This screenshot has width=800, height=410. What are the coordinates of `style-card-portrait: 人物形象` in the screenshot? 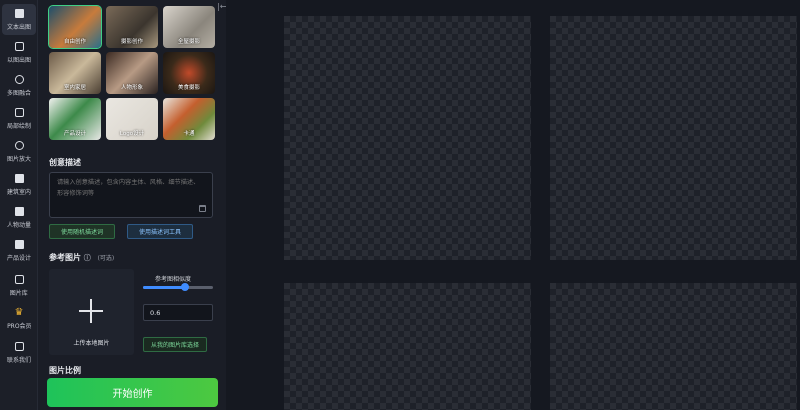 It's located at (132, 73).